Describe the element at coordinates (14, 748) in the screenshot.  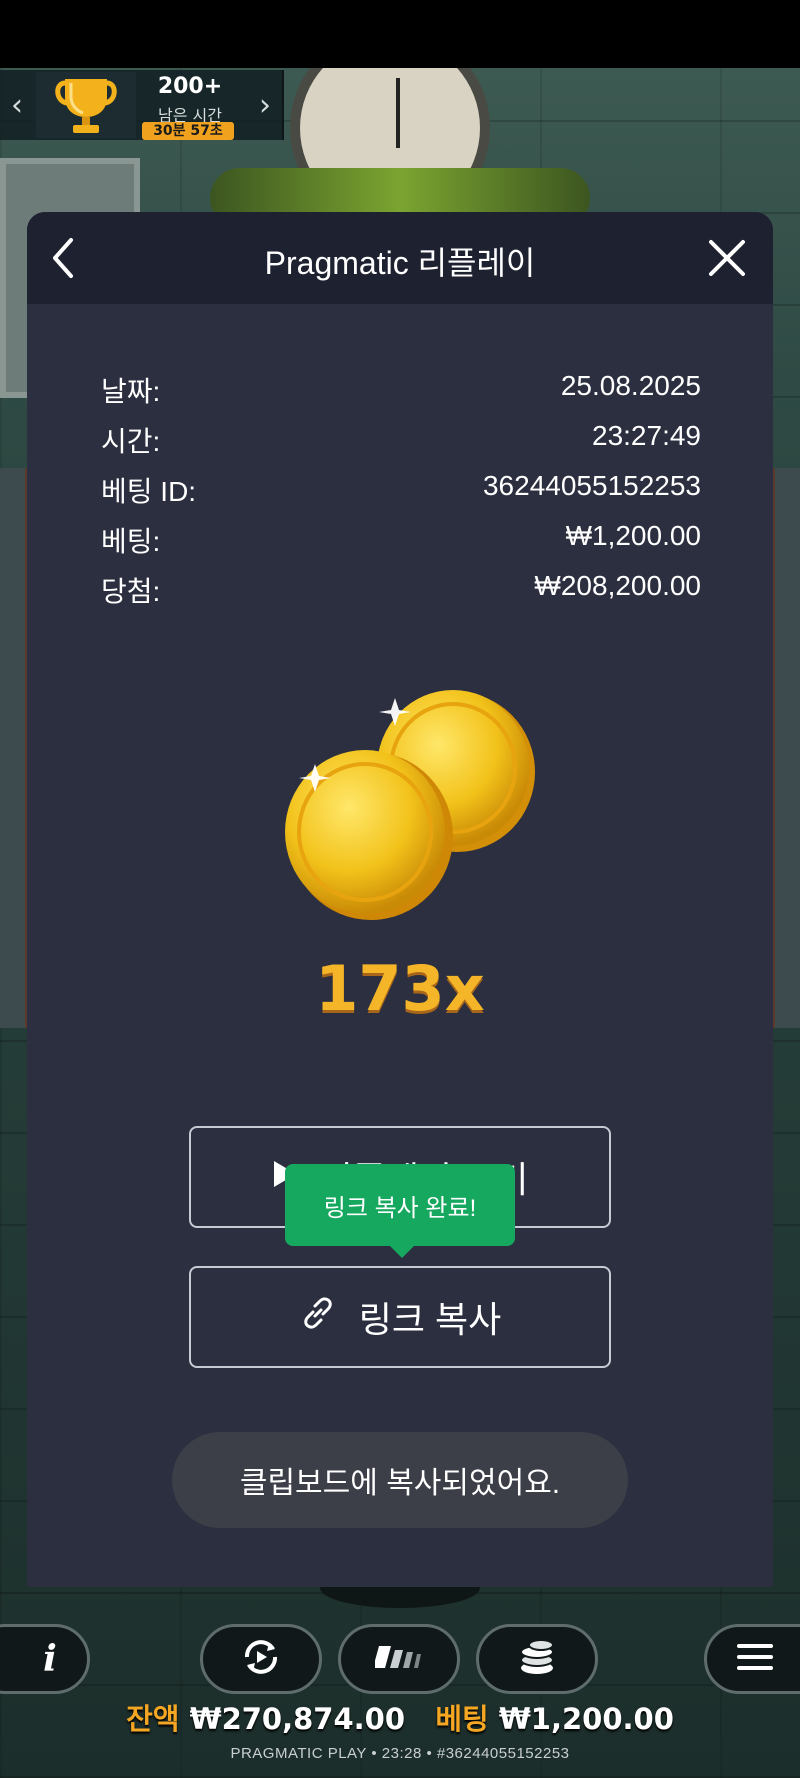
I see `reel-left-edge` at that location.